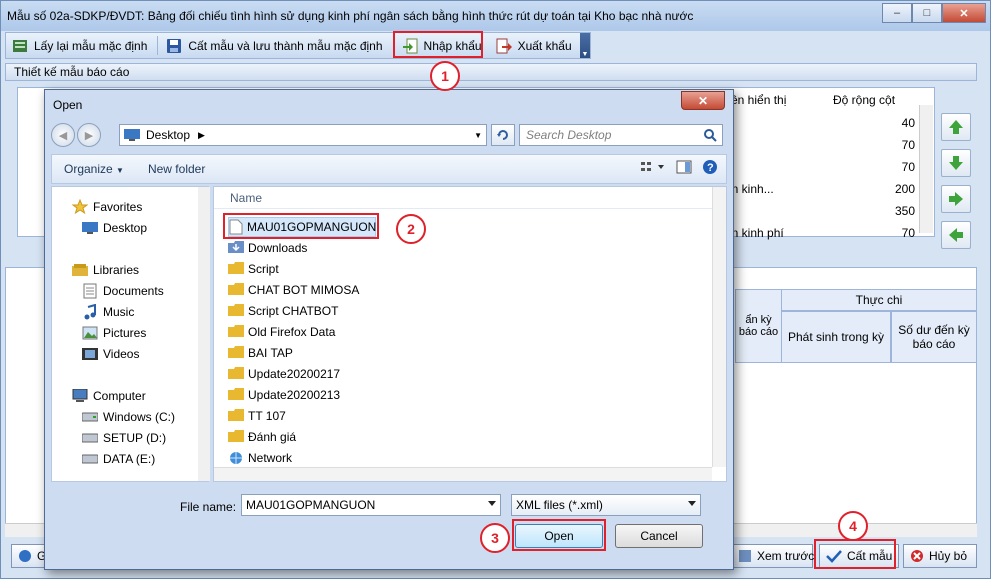 The image size is (991, 579). Describe the element at coordinates (410, 46) in the screenshot. I see `import-icon` at that location.